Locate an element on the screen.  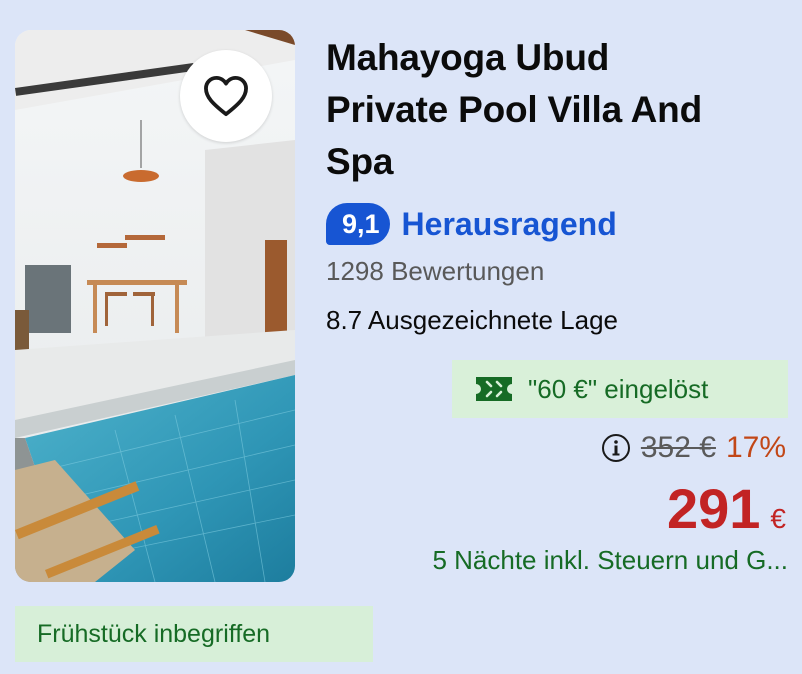
breakfast-badge: Frühstück inbegriffen is located at coordinates (194, 634).